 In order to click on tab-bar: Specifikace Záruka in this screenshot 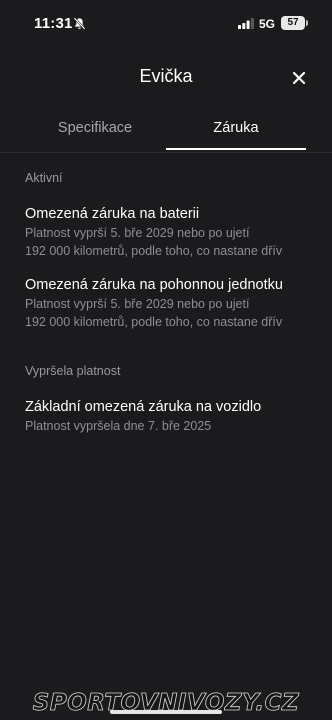, I will do `click(166, 131)`.